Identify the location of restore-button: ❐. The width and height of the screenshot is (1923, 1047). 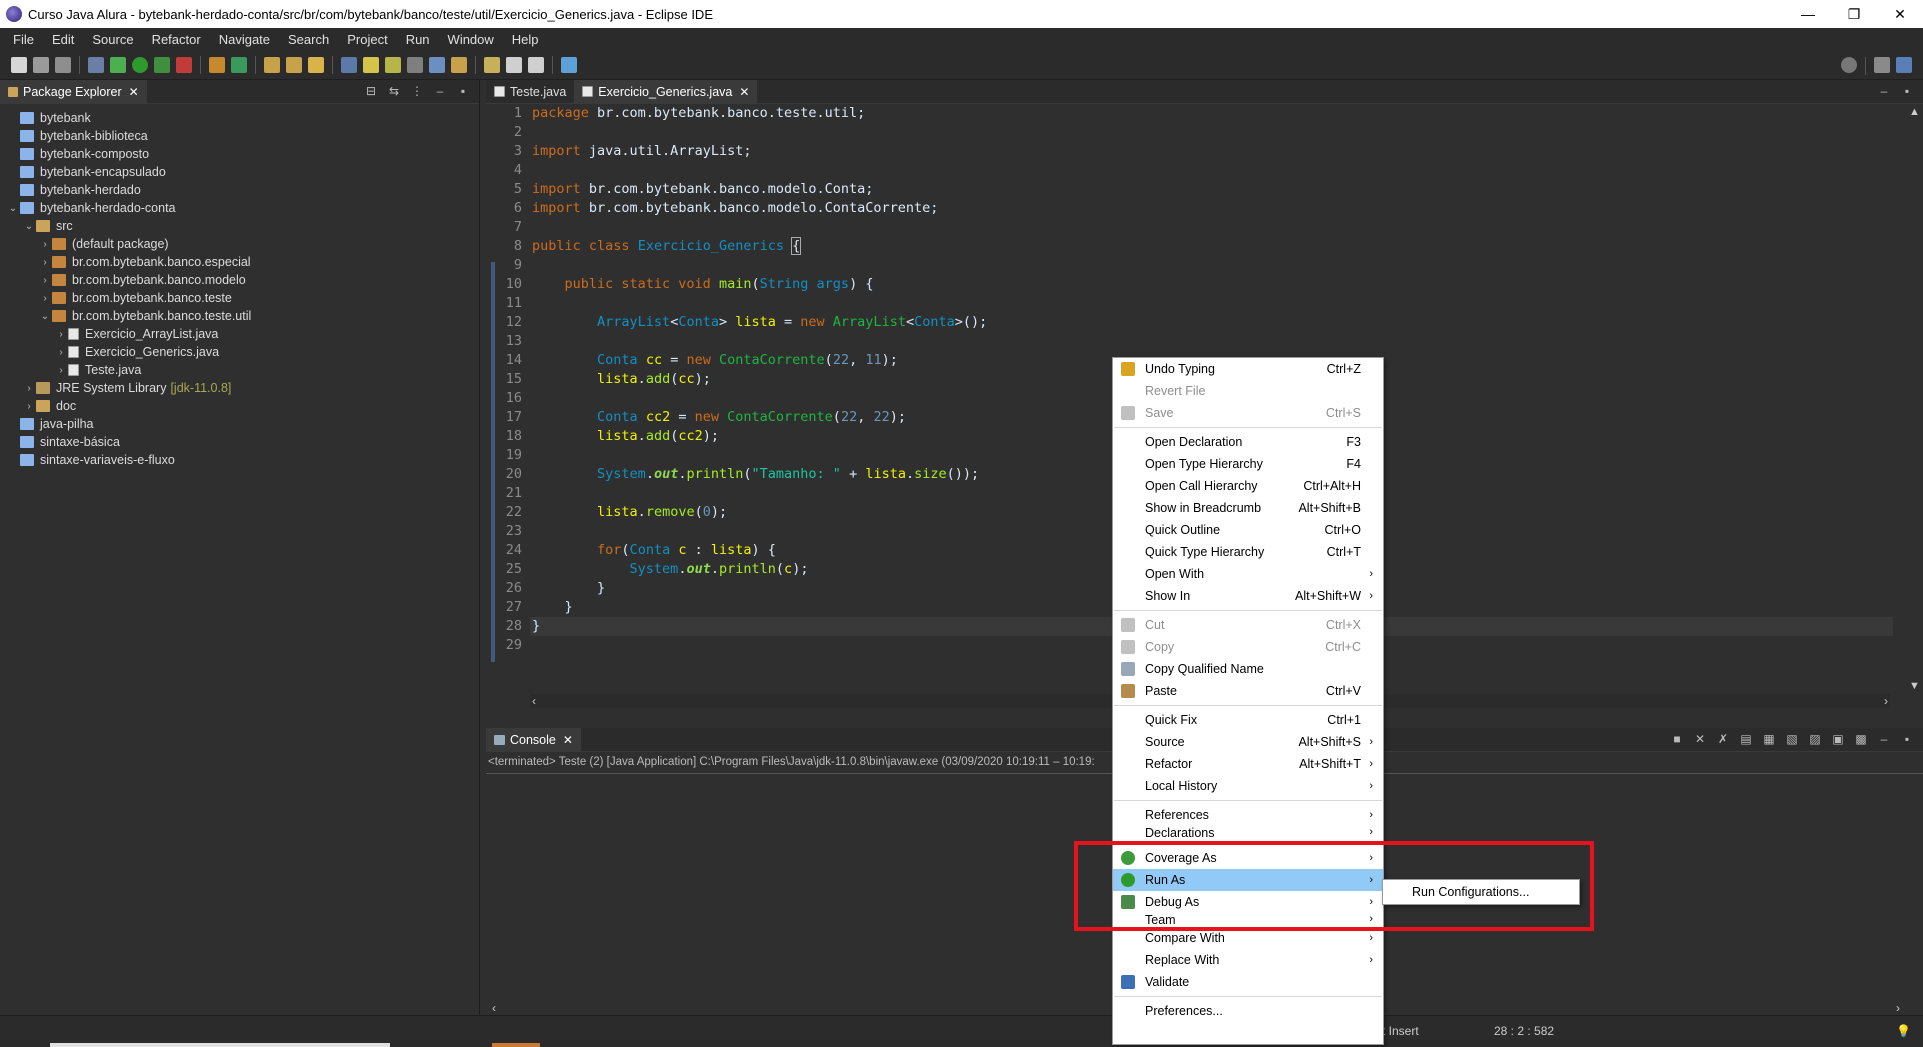
(1854, 14).